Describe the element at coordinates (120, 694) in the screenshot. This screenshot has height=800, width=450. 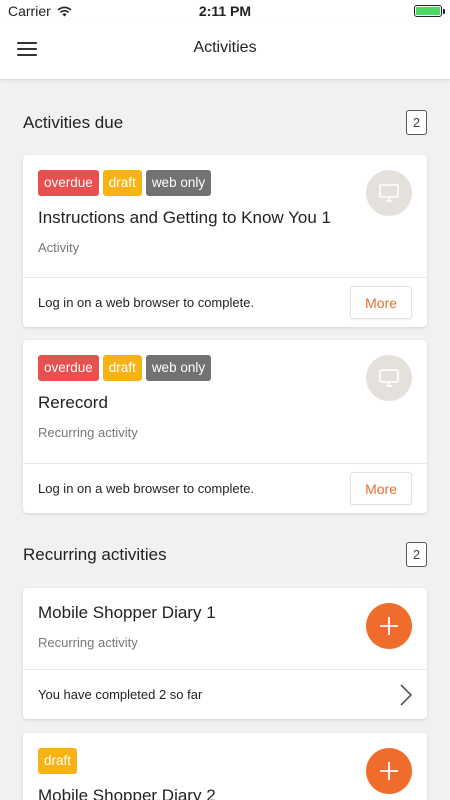
I see `completion-text: You have completed 2 so far` at that location.